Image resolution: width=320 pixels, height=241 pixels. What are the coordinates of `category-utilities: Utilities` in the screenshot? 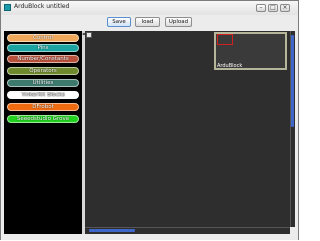 It's located at (43, 83).